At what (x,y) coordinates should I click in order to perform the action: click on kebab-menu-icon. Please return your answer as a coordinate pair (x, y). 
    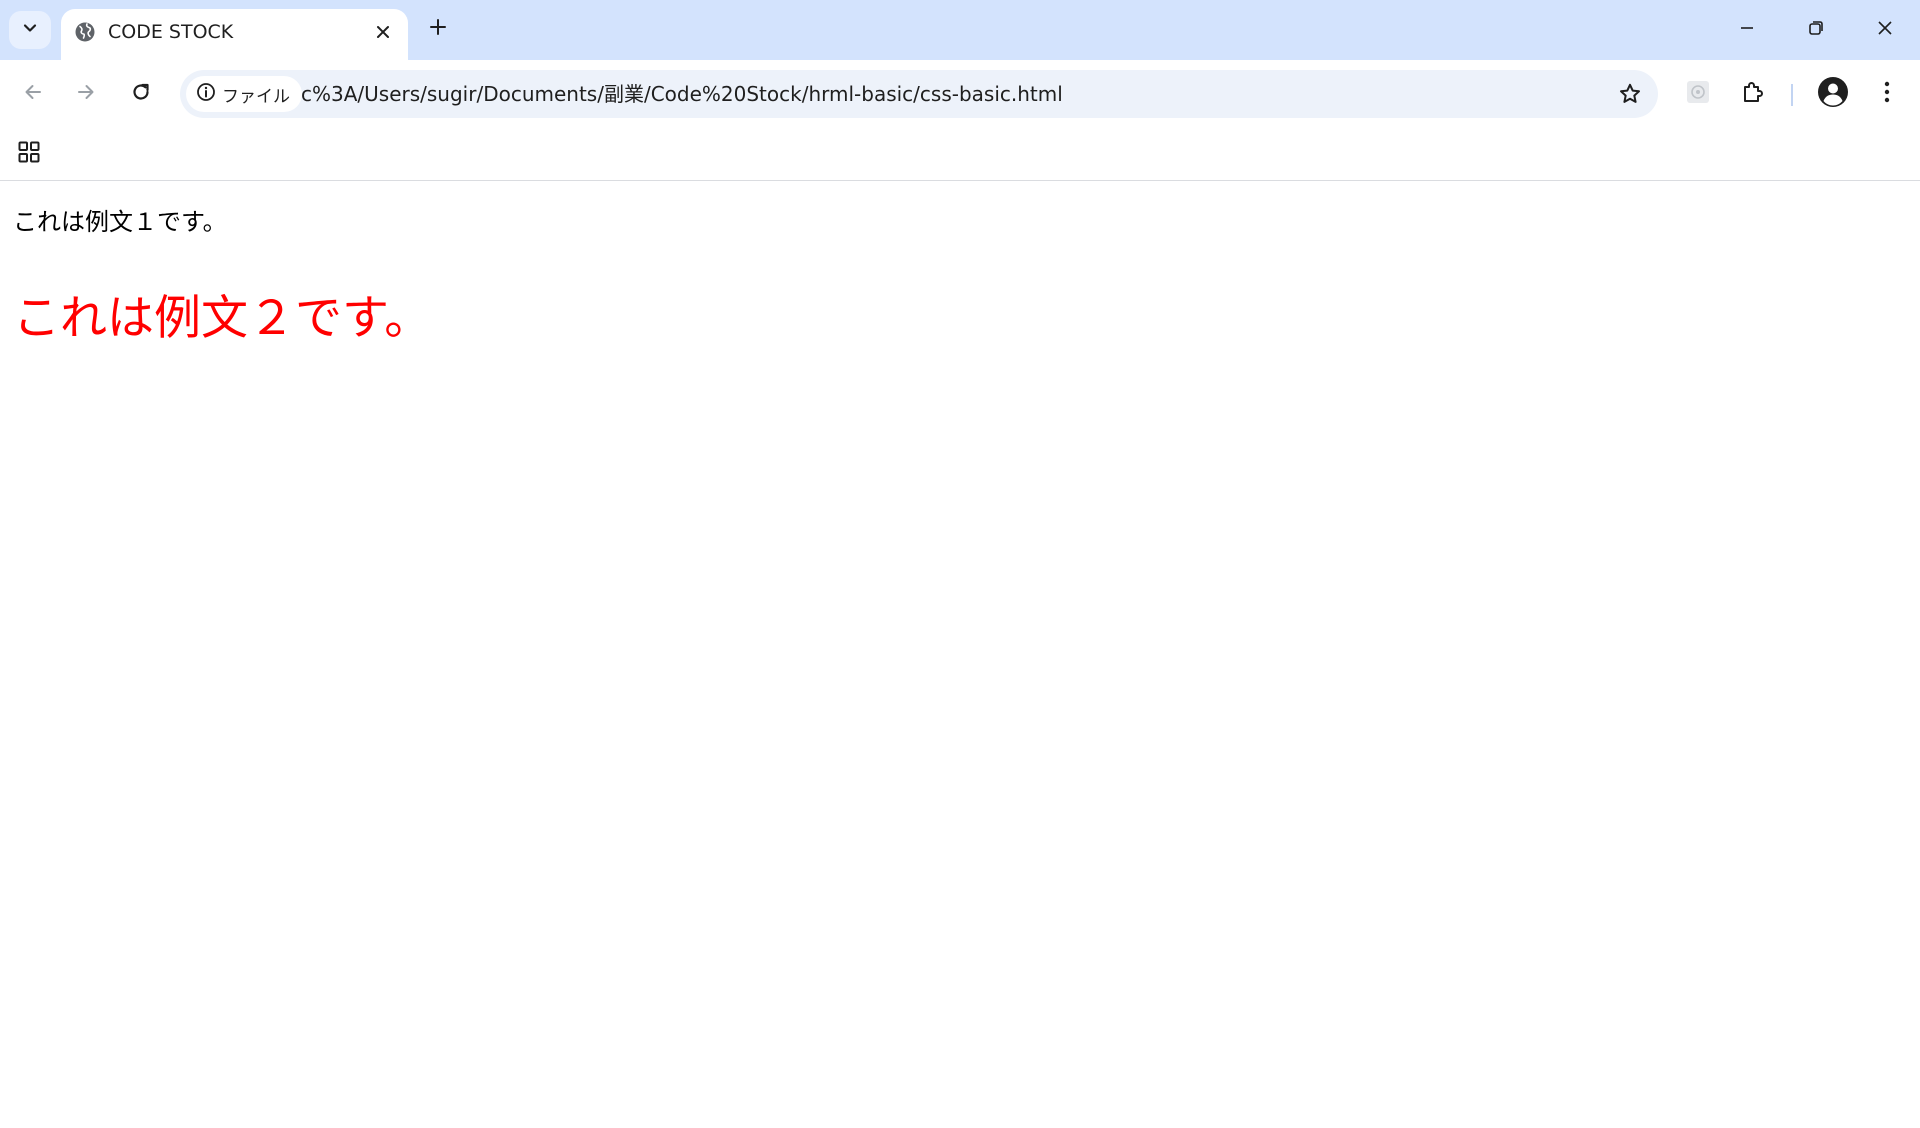
    Looking at the image, I should click on (1887, 94).